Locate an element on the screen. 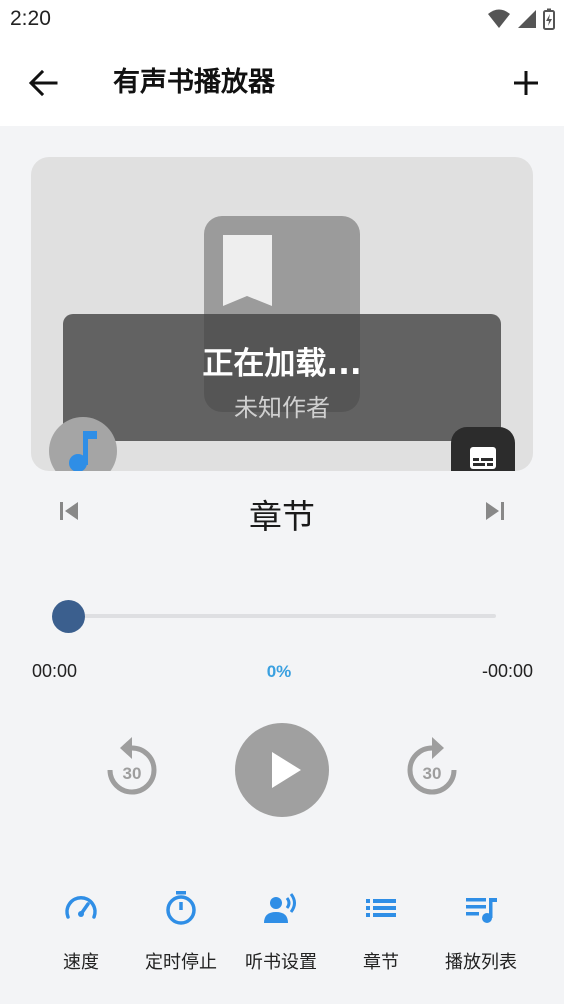  wifi-icon is located at coordinates (499, 18).